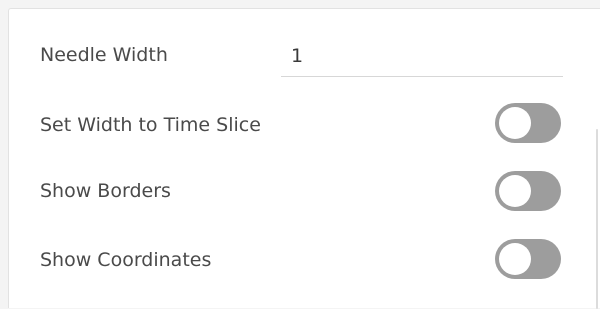 The image size is (600, 309). I want to click on needle-width-field-container, so click(422, 57).